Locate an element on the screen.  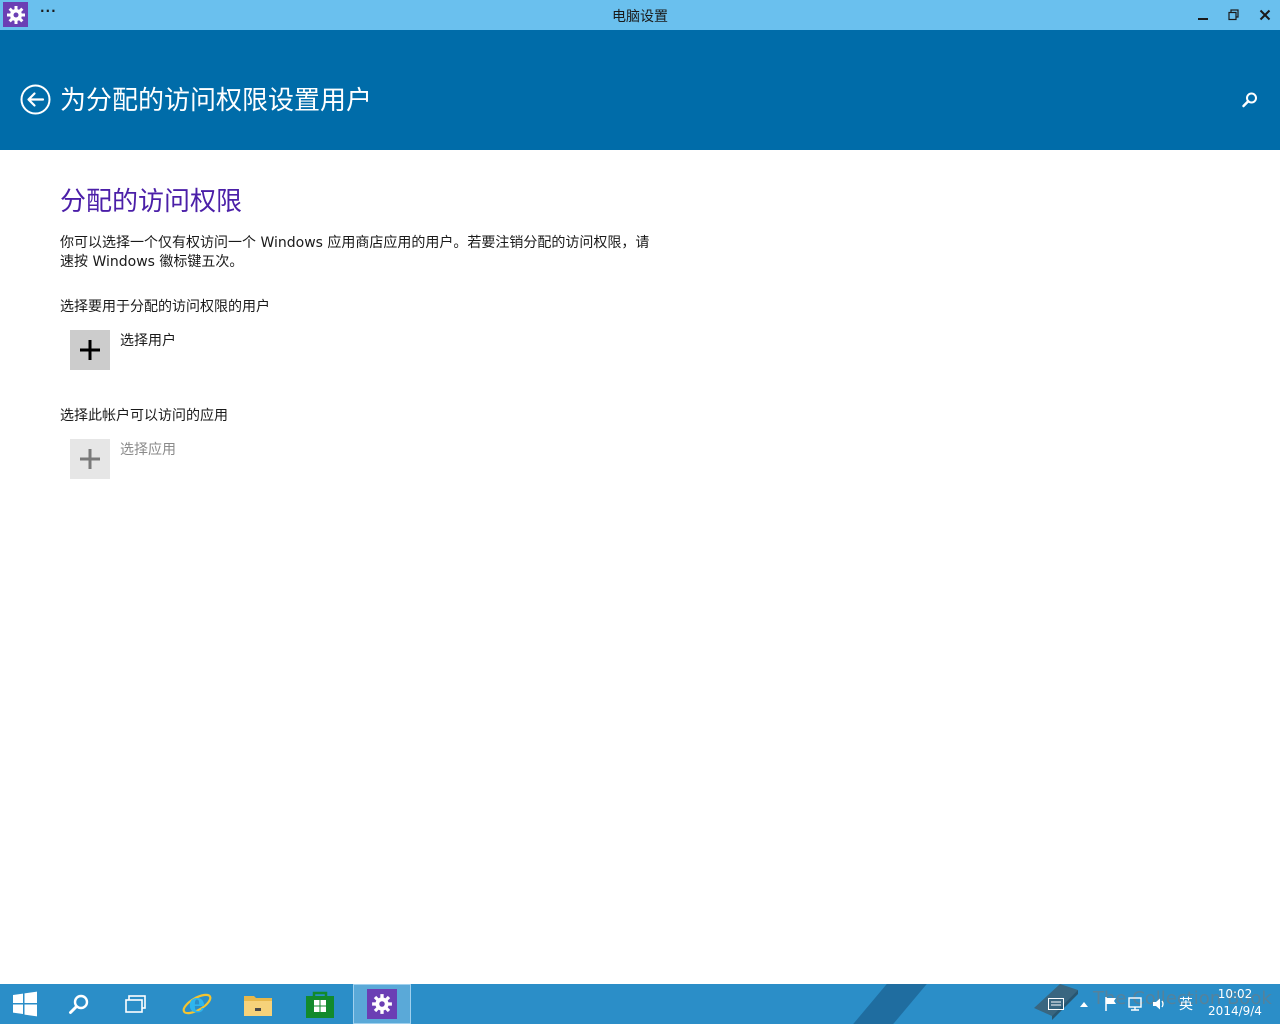
app-section-label: 选择此帐户可以访问的应用 is located at coordinates (144, 416).